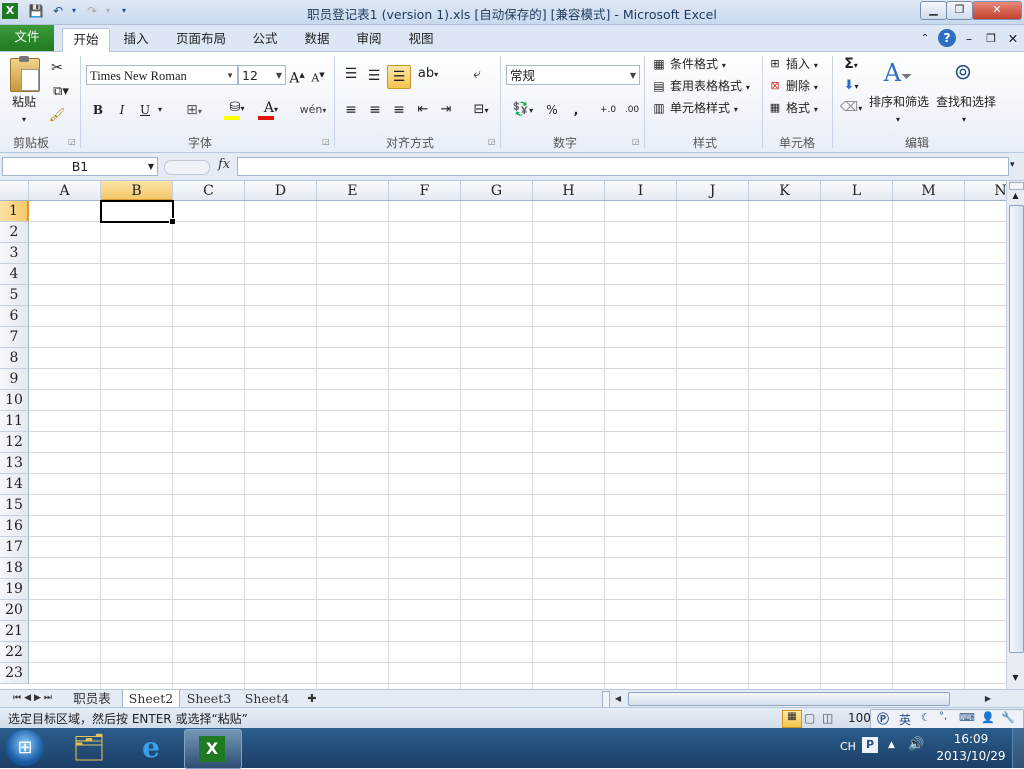 The image size is (1024, 769). Describe the element at coordinates (25, 74) in the screenshot. I see `paste-icon` at that location.